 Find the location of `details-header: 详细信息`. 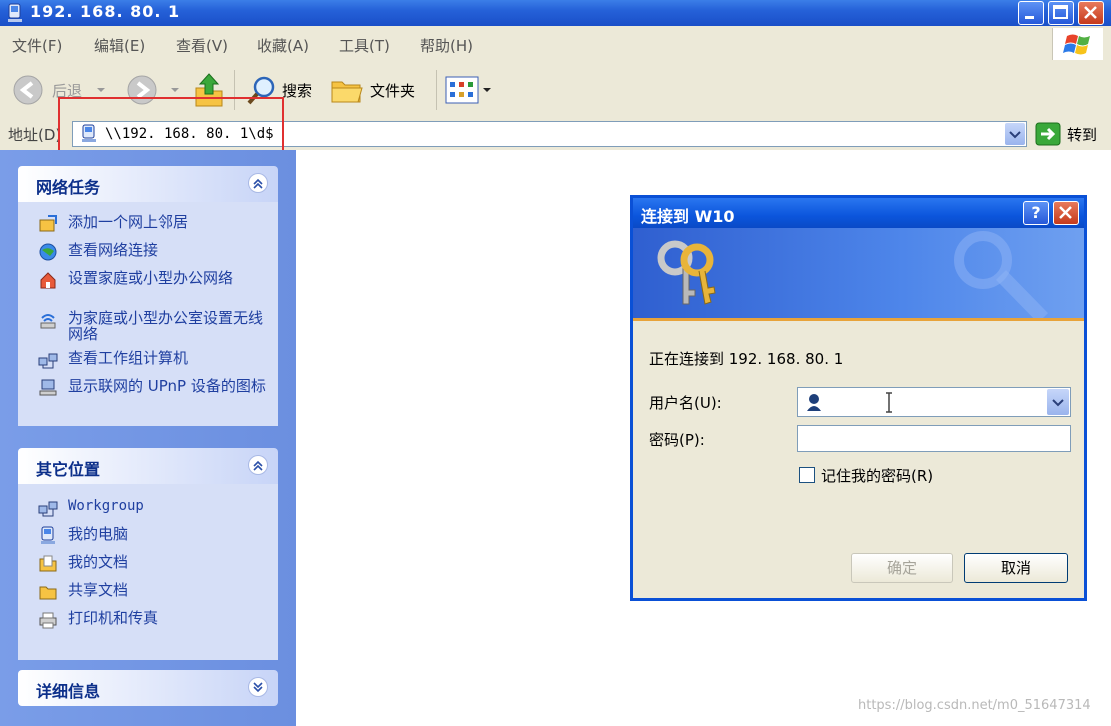

details-header: 详细信息 is located at coordinates (148, 688).